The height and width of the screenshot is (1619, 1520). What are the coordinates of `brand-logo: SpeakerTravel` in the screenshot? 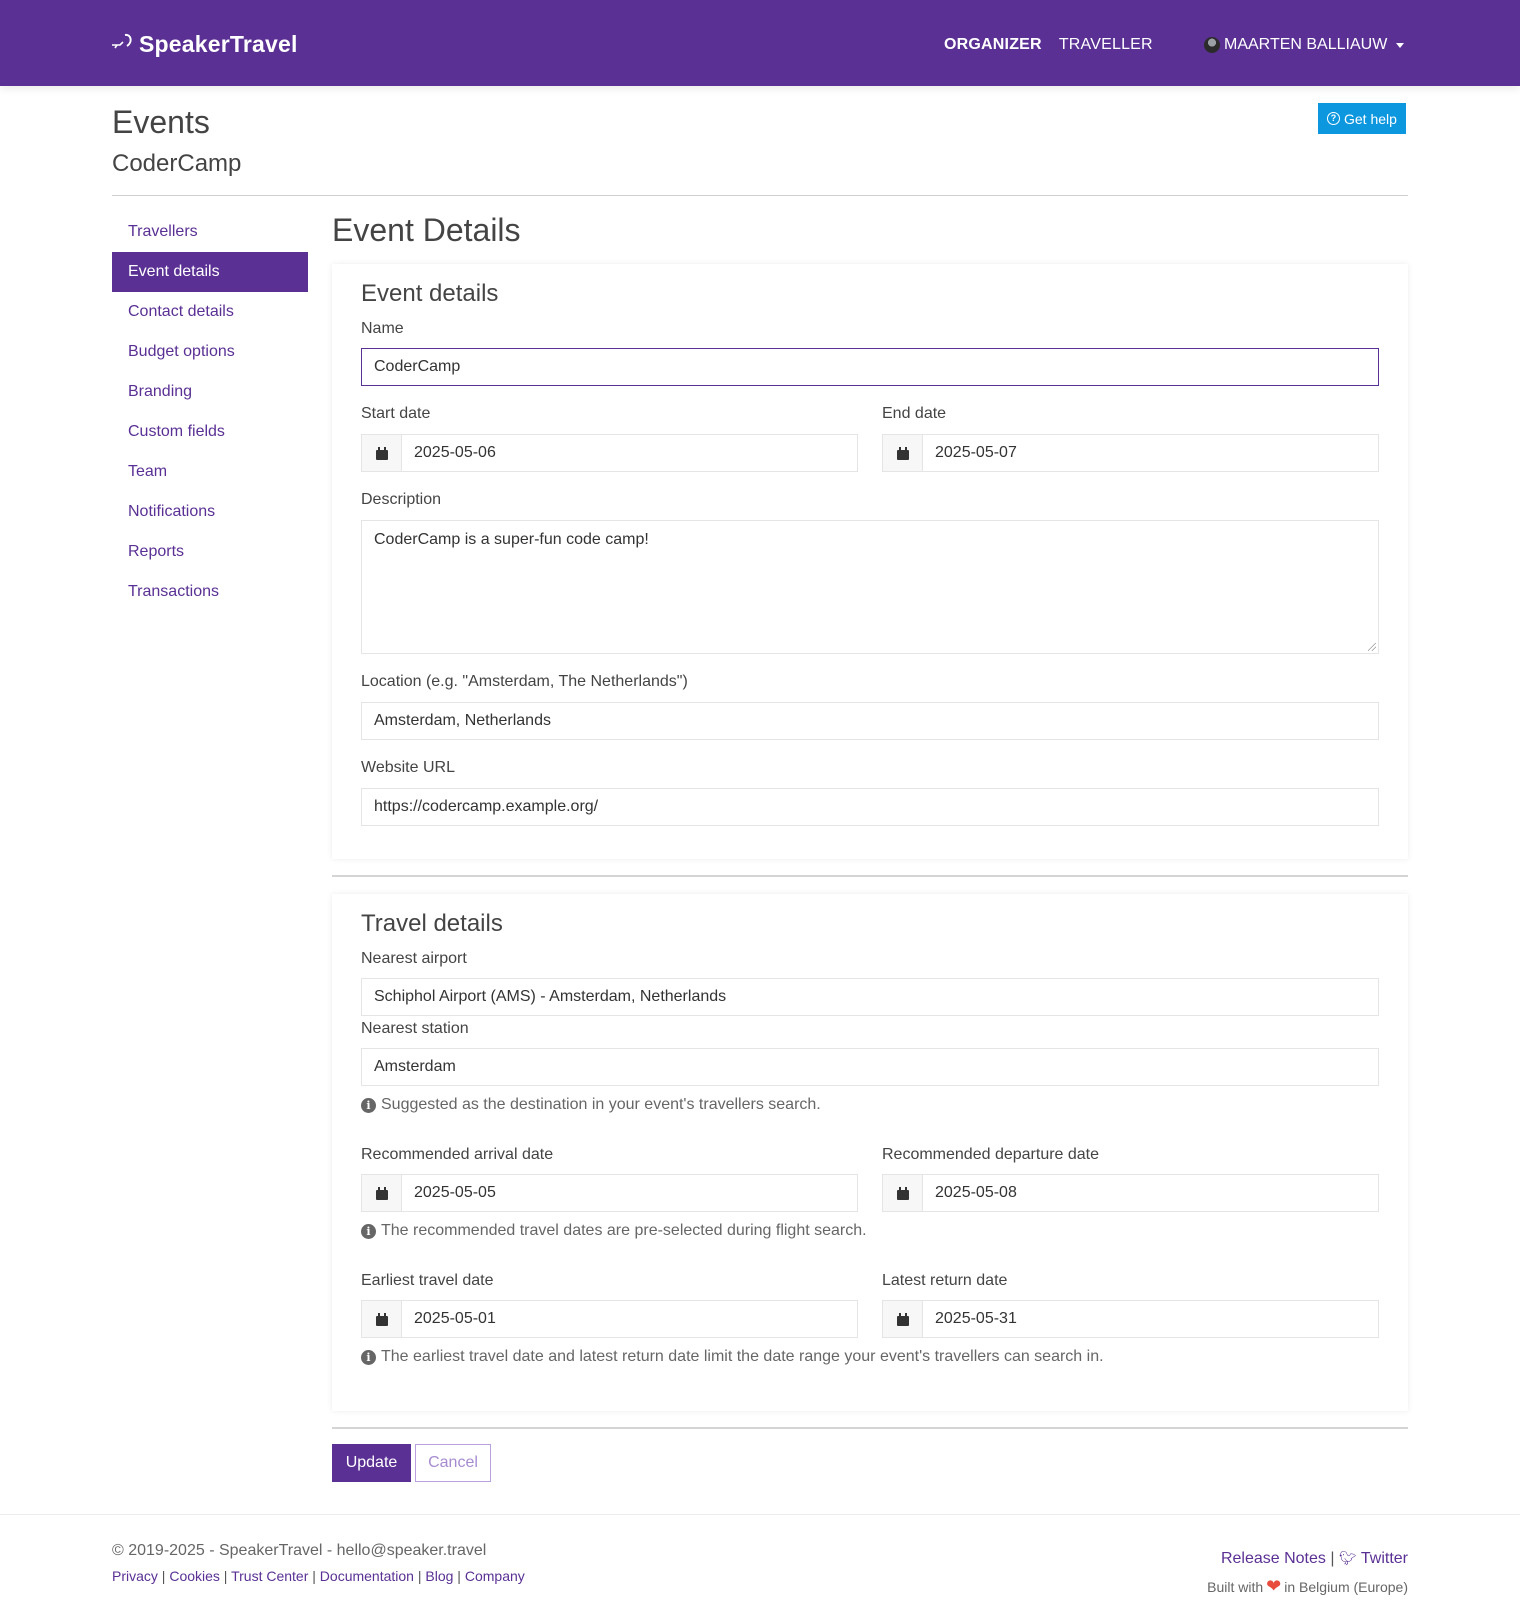 It's located at (204, 44).